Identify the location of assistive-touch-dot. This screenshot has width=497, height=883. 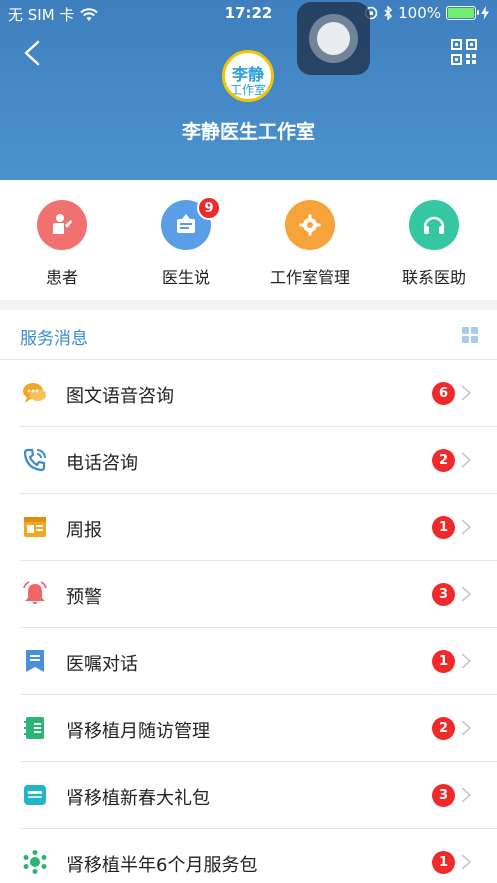
(333, 38).